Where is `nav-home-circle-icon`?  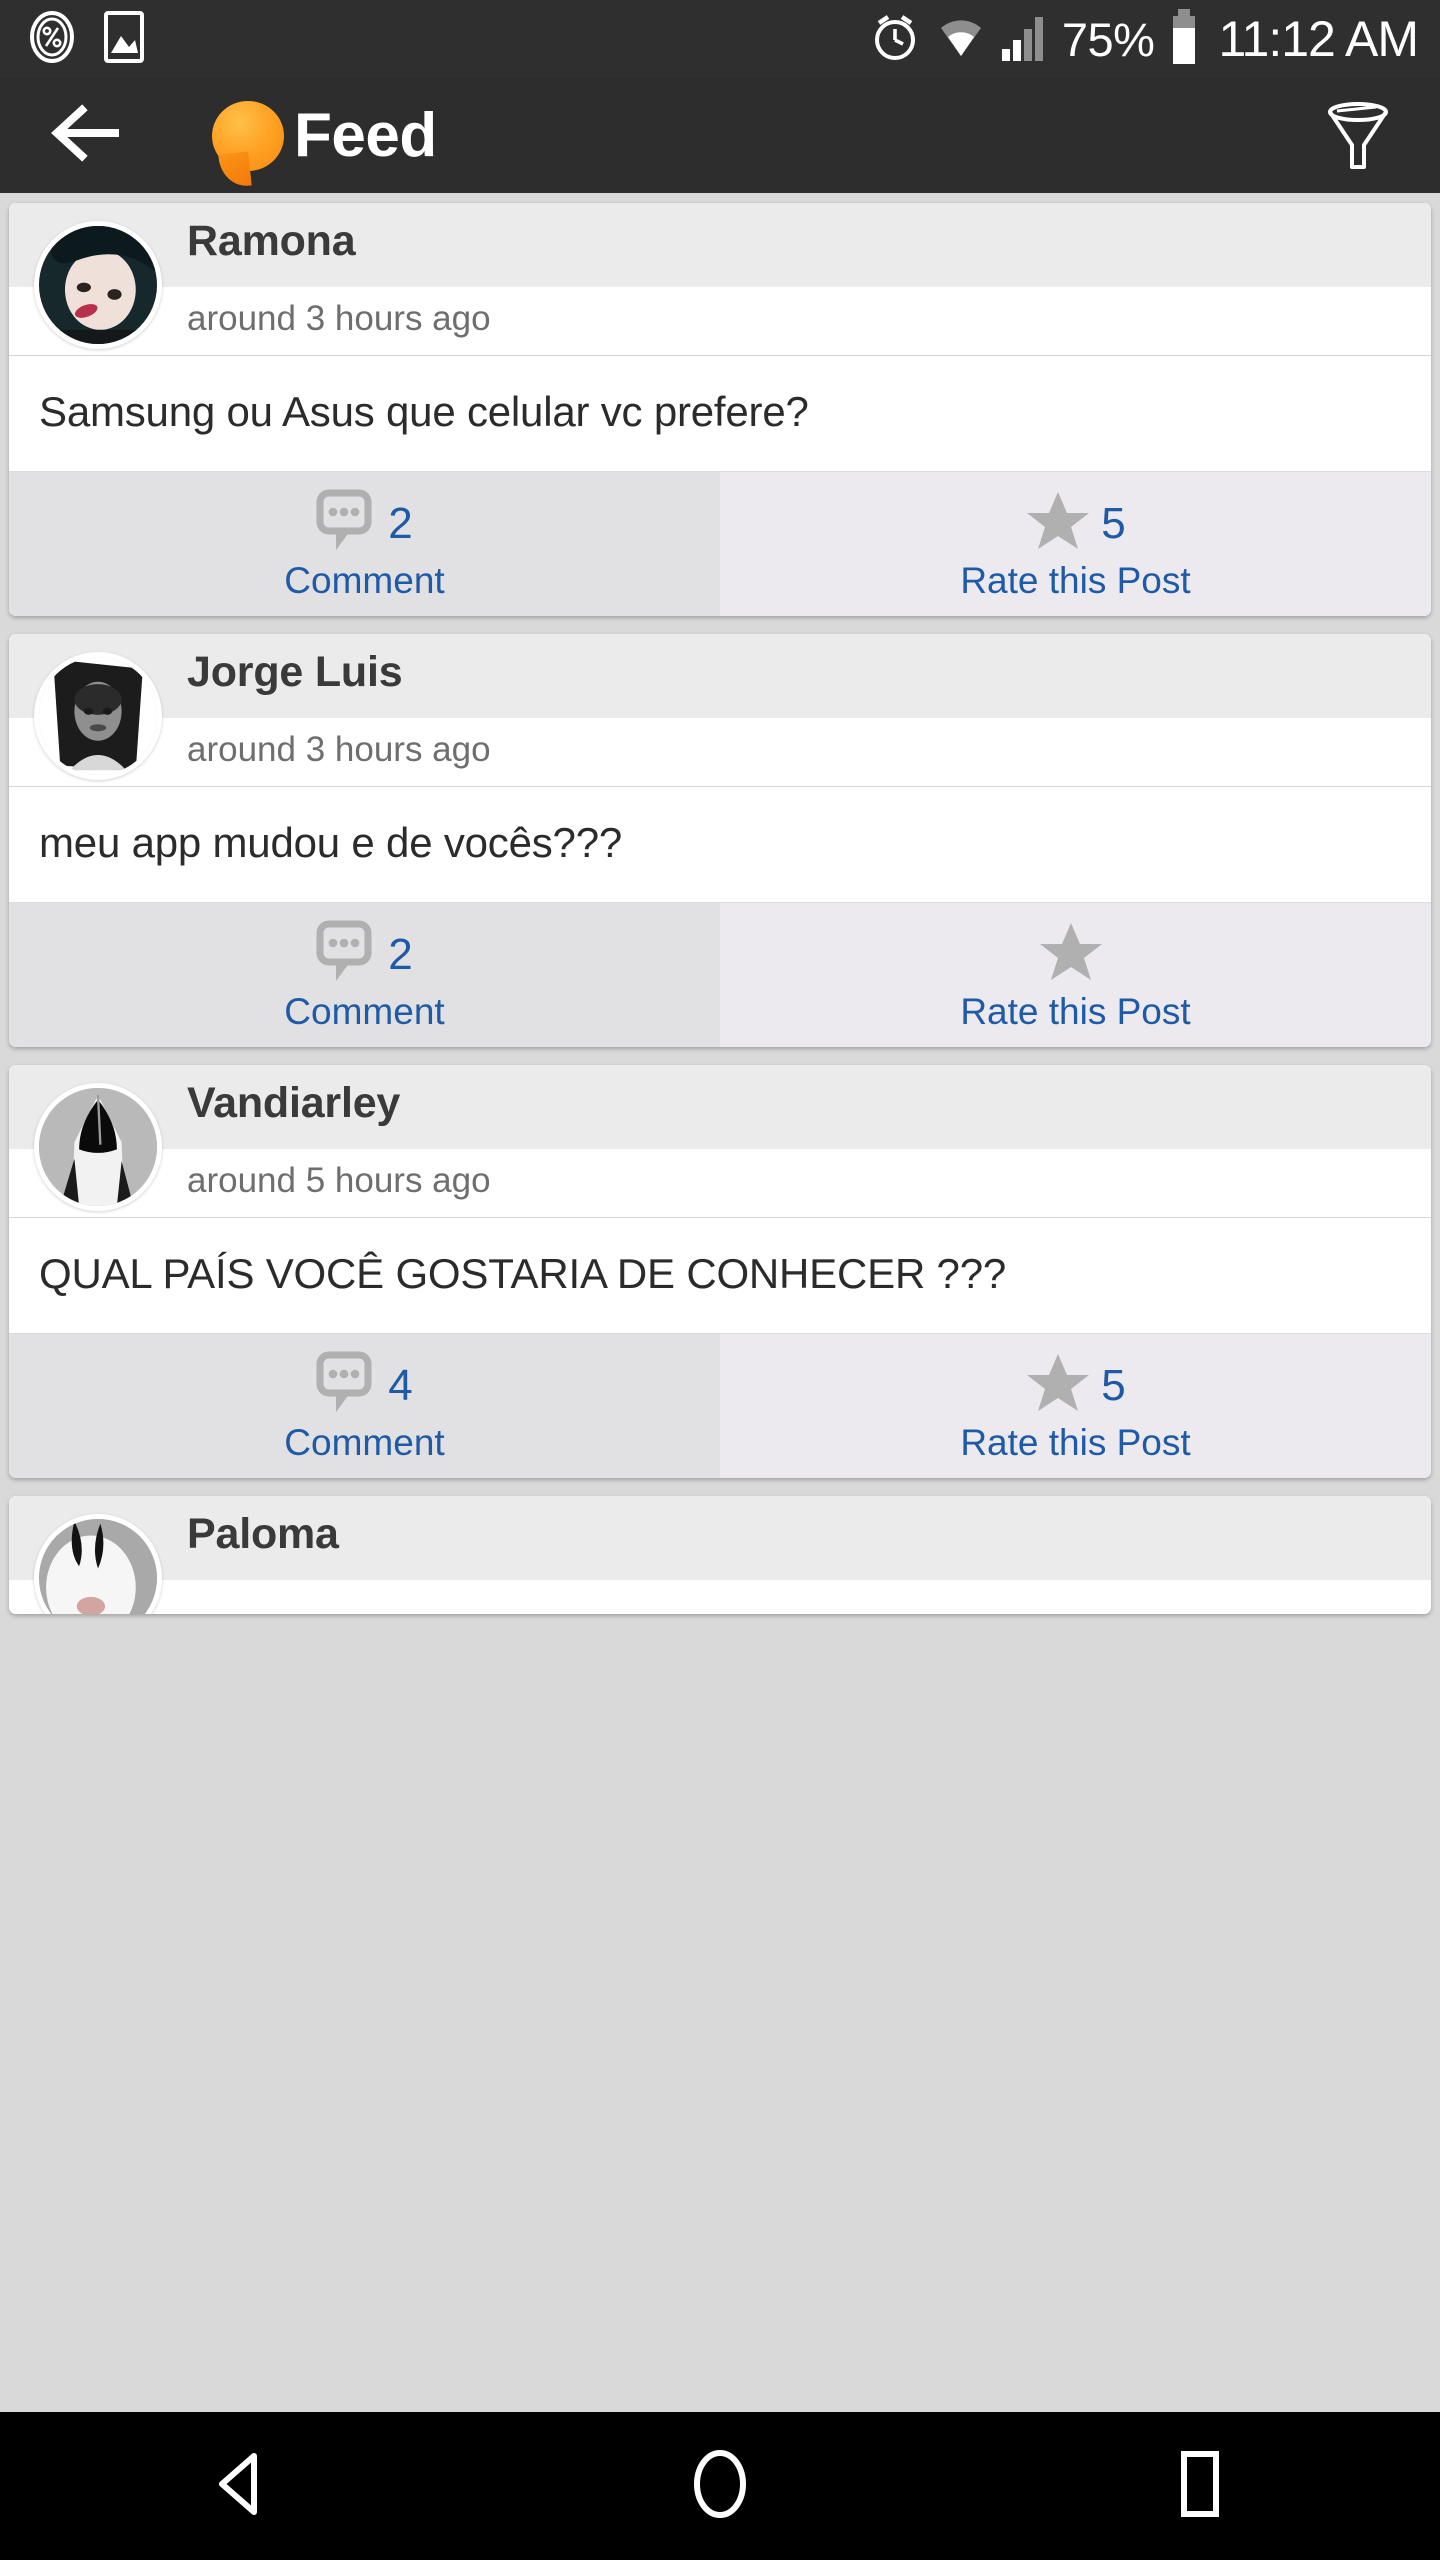 nav-home-circle-icon is located at coordinates (720, 2486).